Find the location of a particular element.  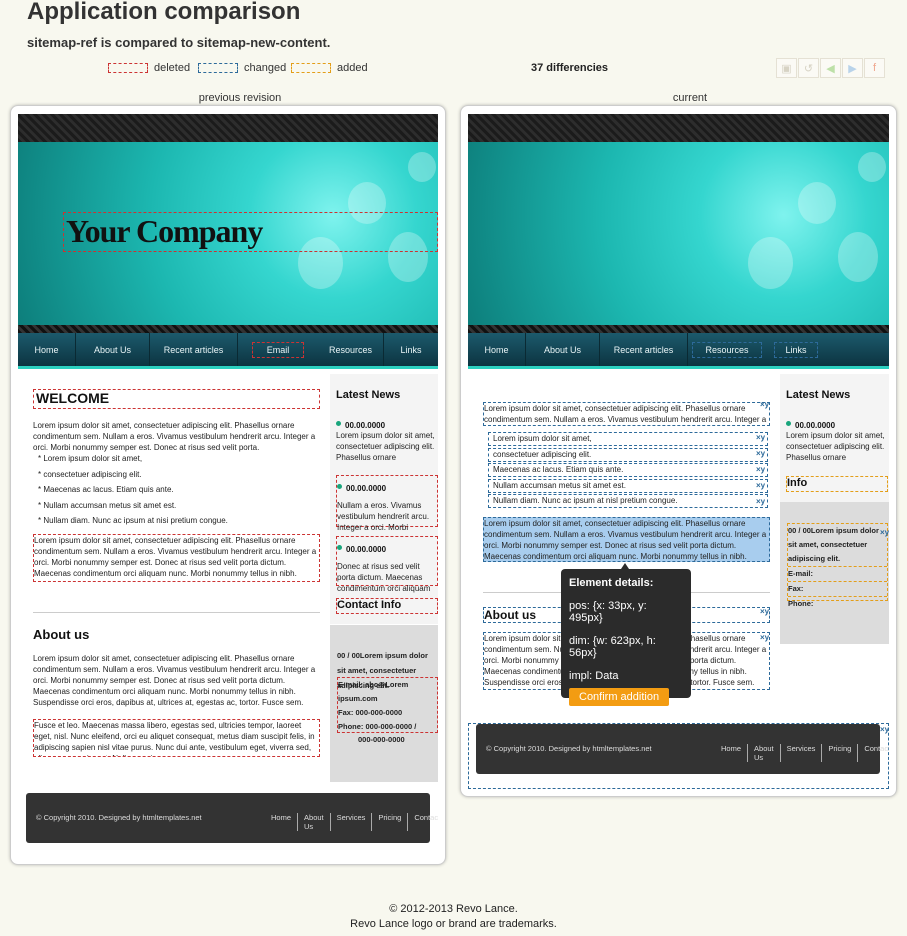

page-title: Application comparison is located at coordinates (164, 12).